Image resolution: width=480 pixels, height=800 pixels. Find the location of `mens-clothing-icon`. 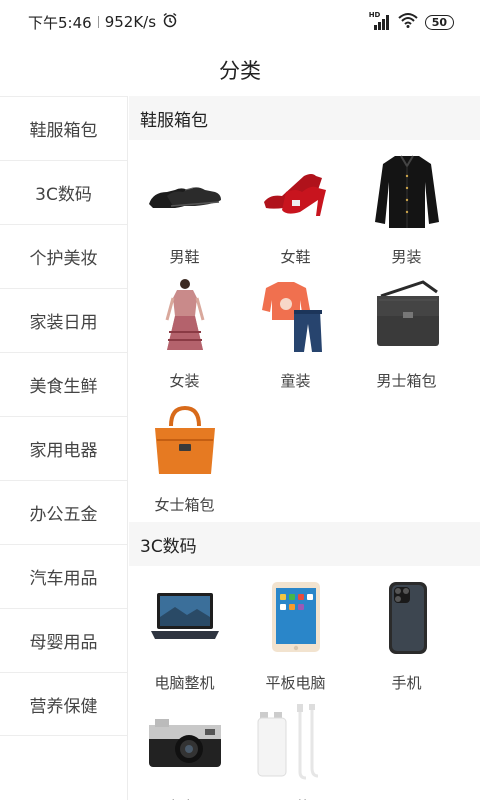

mens-clothing-icon is located at coordinates (407, 192).